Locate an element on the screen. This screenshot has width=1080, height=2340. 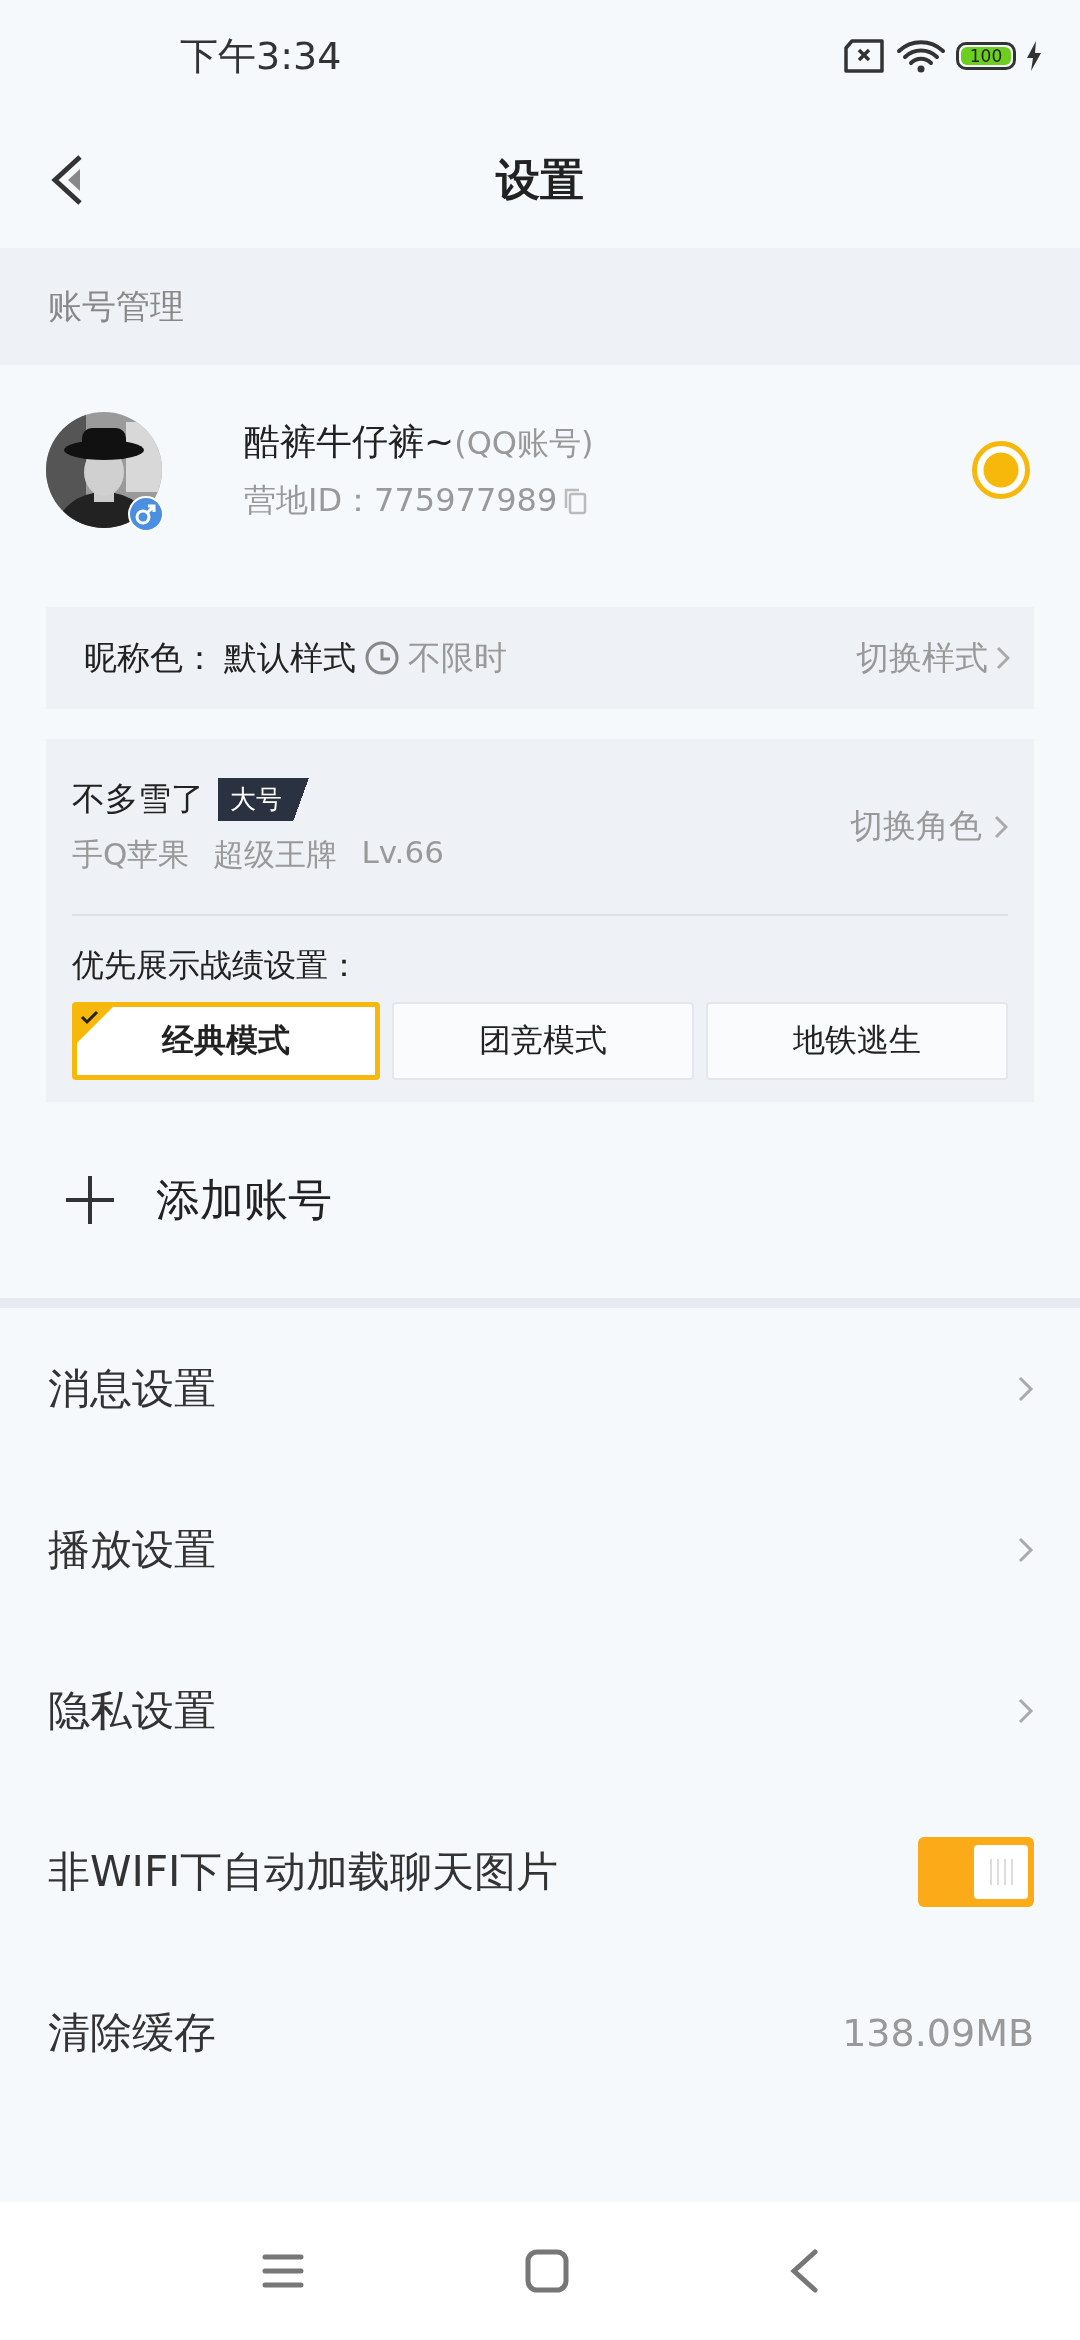
role-detail: Lv.66 is located at coordinates (402, 853).